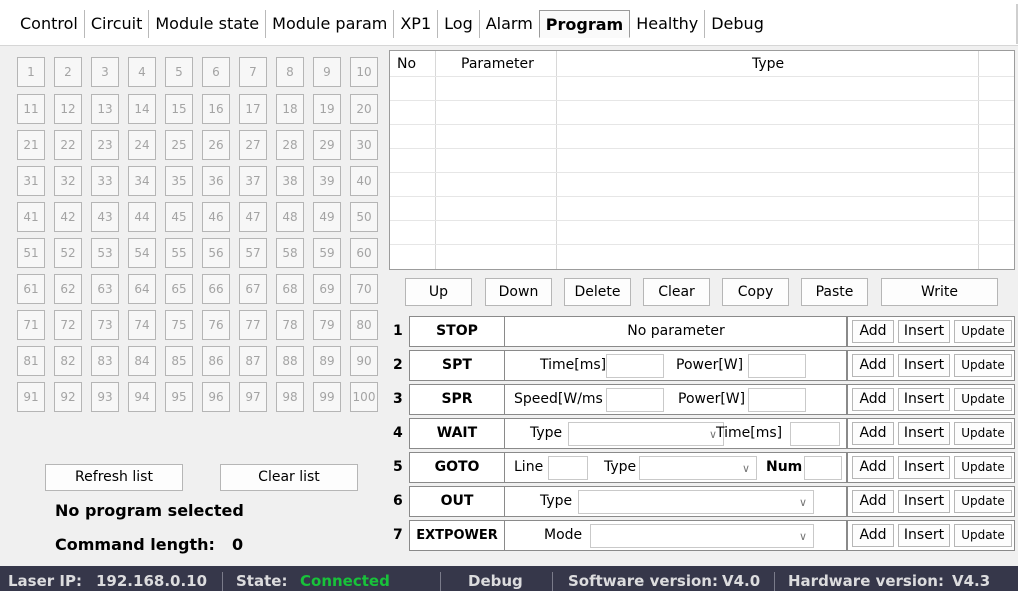 The image size is (1018, 591). What do you see at coordinates (216, 145) in the screenshot?
I see `program-slot: 26` at bounding box center [216, 145].